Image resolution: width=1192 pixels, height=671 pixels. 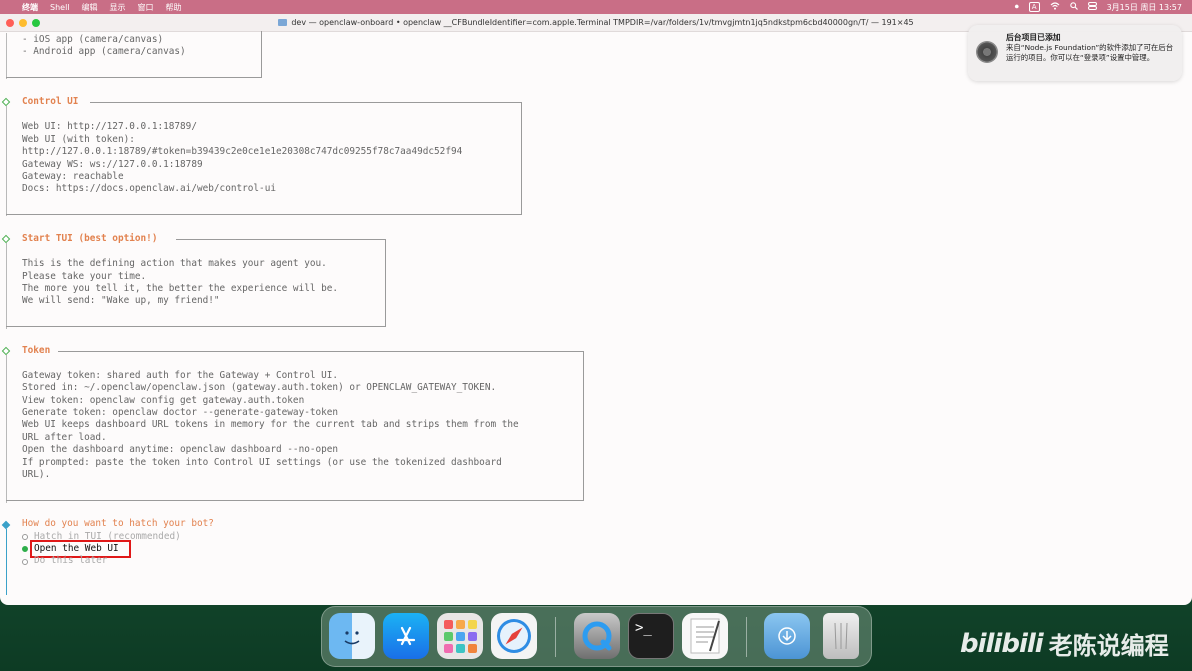 I want to click on minimize-window-button, so click(x=23, y=23).